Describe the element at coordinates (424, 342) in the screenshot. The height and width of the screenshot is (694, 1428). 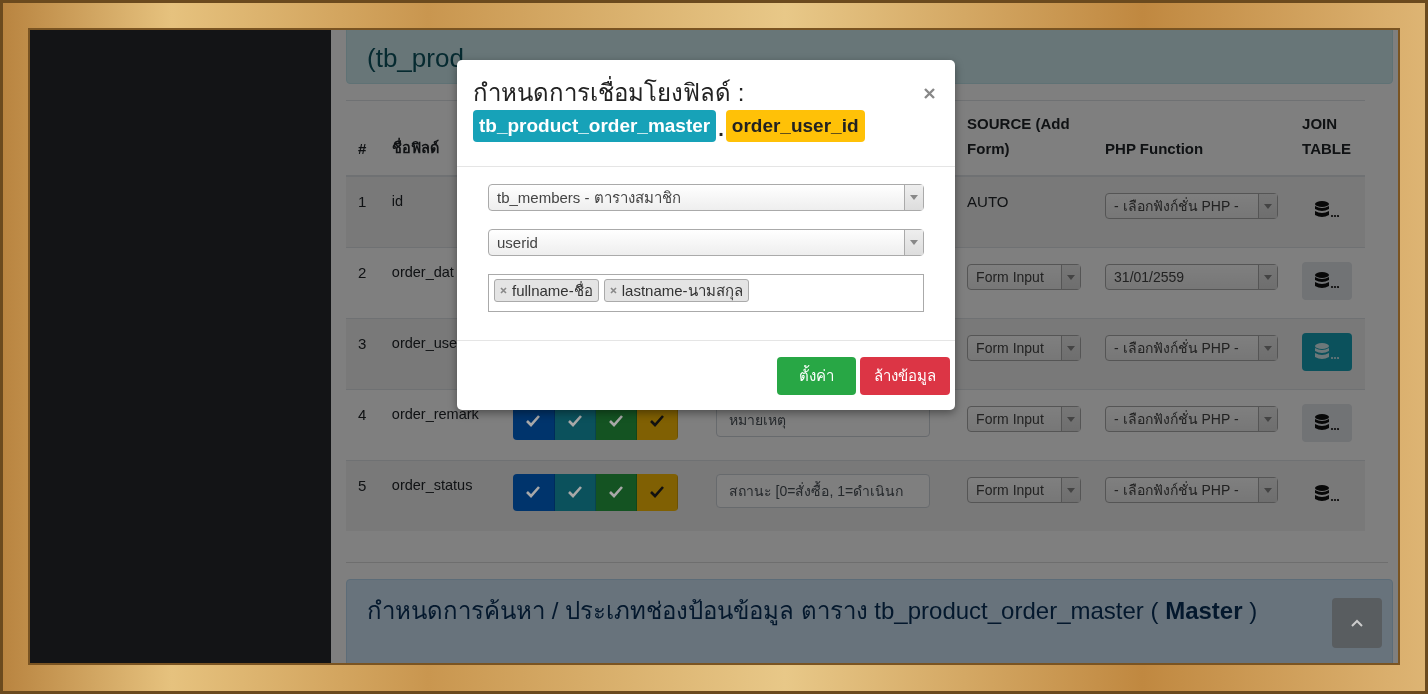
I see `field-name: order_use` at that location.